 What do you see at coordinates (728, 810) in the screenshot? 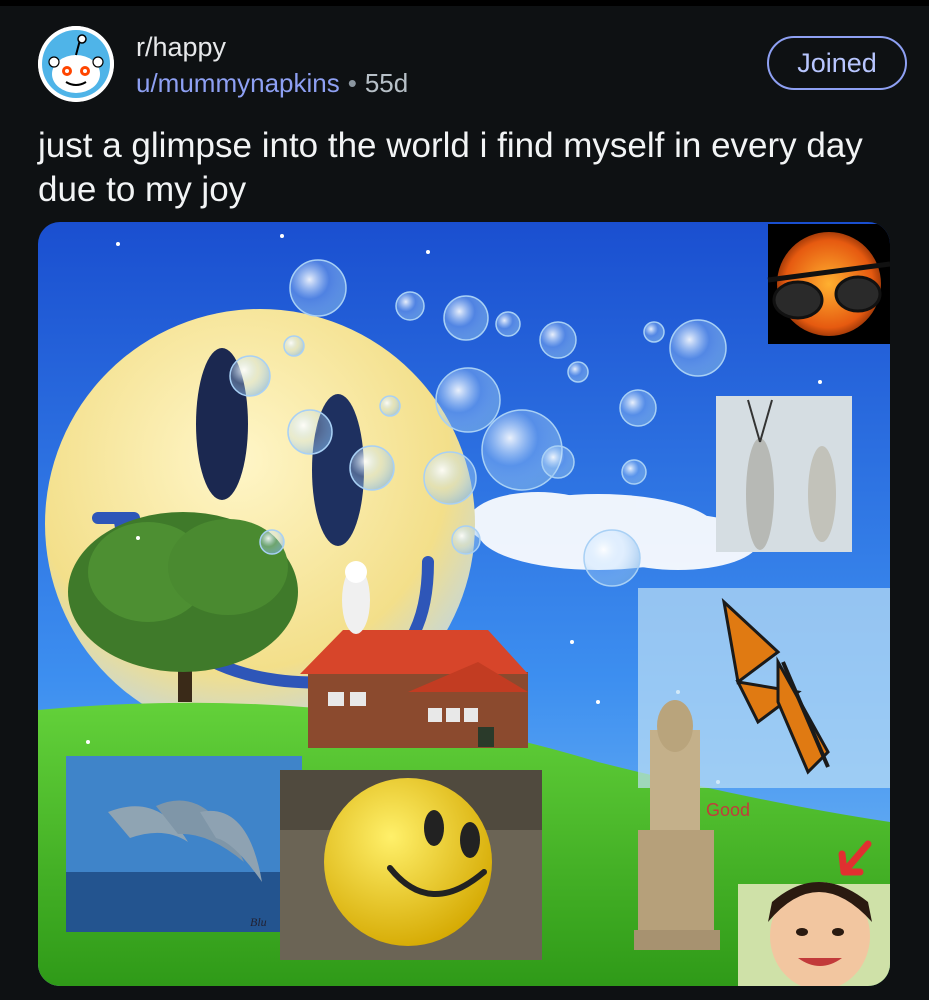
I see `caption-good: Good` at bounding box center [728, 810].